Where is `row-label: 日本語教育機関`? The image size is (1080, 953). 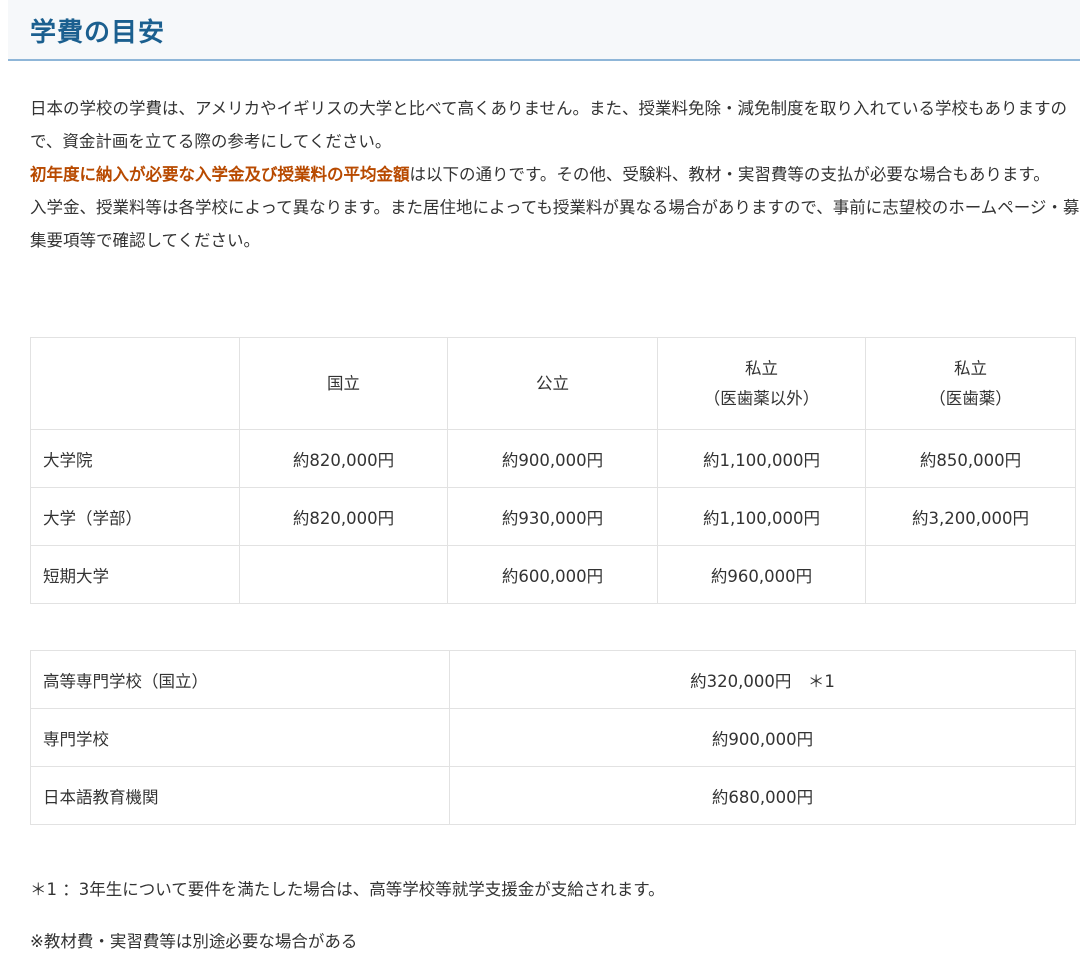 row-label: 日本語教育機関 is located at coordinates (240, 795).